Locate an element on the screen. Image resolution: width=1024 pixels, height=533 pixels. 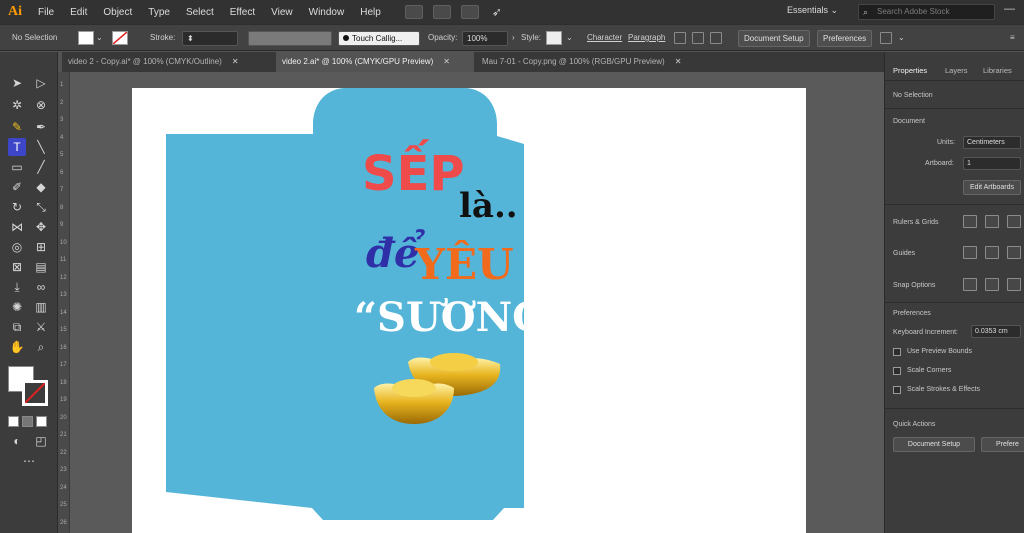
pen-tool-icon: ✎ is located at coordinates (17, 127).